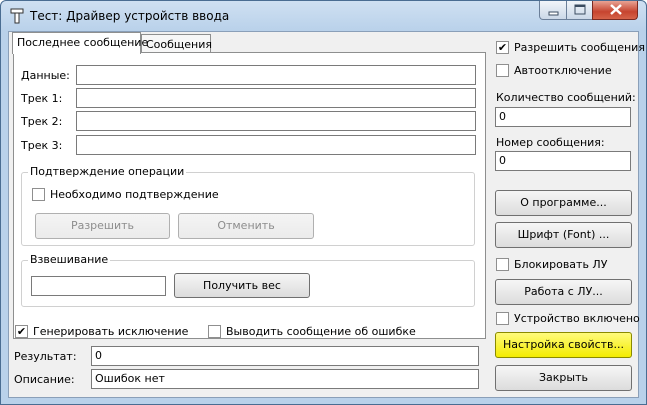  What do you see at coordinates (276, 75) in the screenshot?
I see `data-field` at bounding box center [276, 75].